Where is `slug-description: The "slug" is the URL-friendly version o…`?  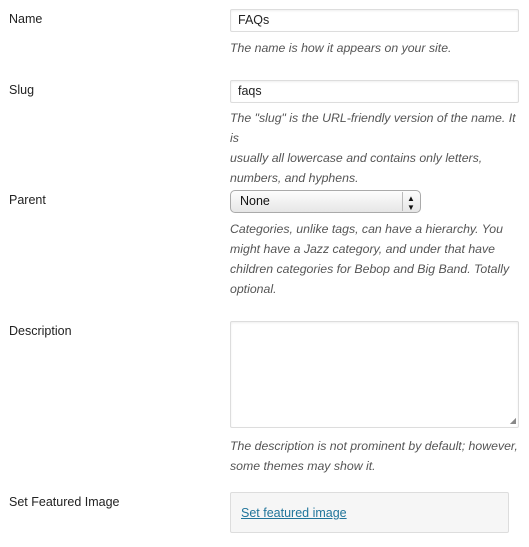 slug-description: The "slug" is the URL-friendly version o… is located at coordinates (375, 148).